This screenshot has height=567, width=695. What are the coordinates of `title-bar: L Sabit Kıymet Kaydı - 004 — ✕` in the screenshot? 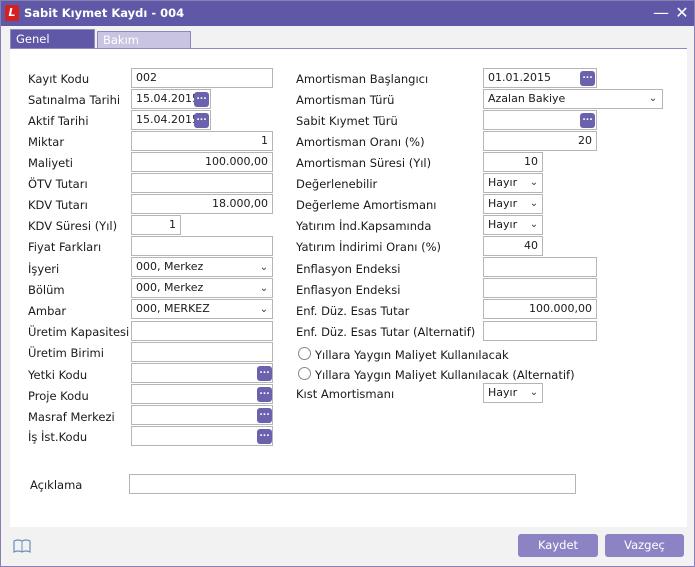 It's located at (347, 13).